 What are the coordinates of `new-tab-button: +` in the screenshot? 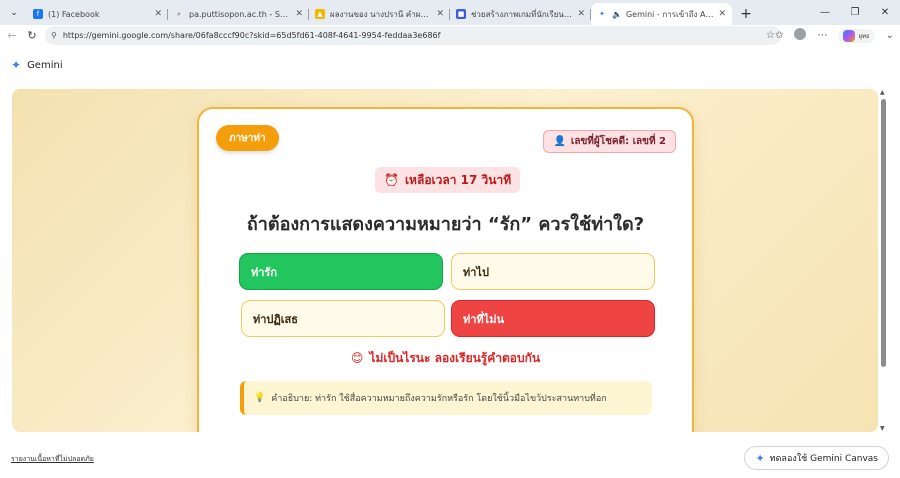 It's located at (746, 14).